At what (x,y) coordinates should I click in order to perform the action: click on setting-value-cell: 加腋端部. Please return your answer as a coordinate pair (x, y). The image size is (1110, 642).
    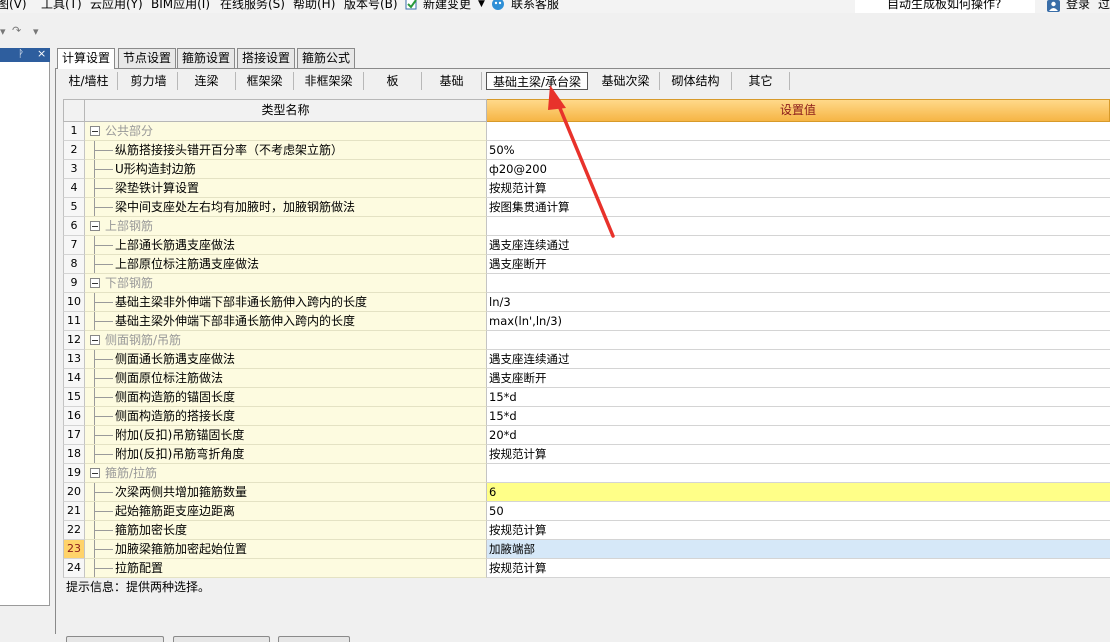
    Looking at the image, I should click on (798, 549).